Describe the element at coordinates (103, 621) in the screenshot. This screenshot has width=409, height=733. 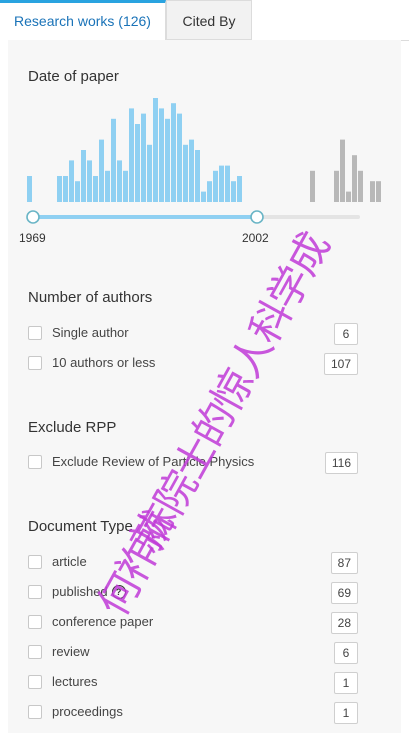
I see `option-label: conference paper` at that location.